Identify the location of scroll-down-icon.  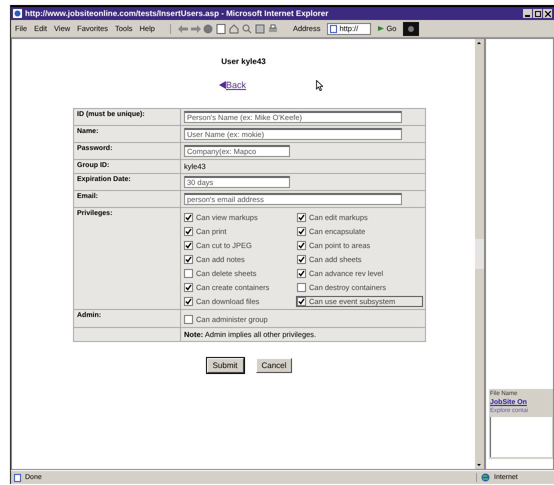
(479, 465).